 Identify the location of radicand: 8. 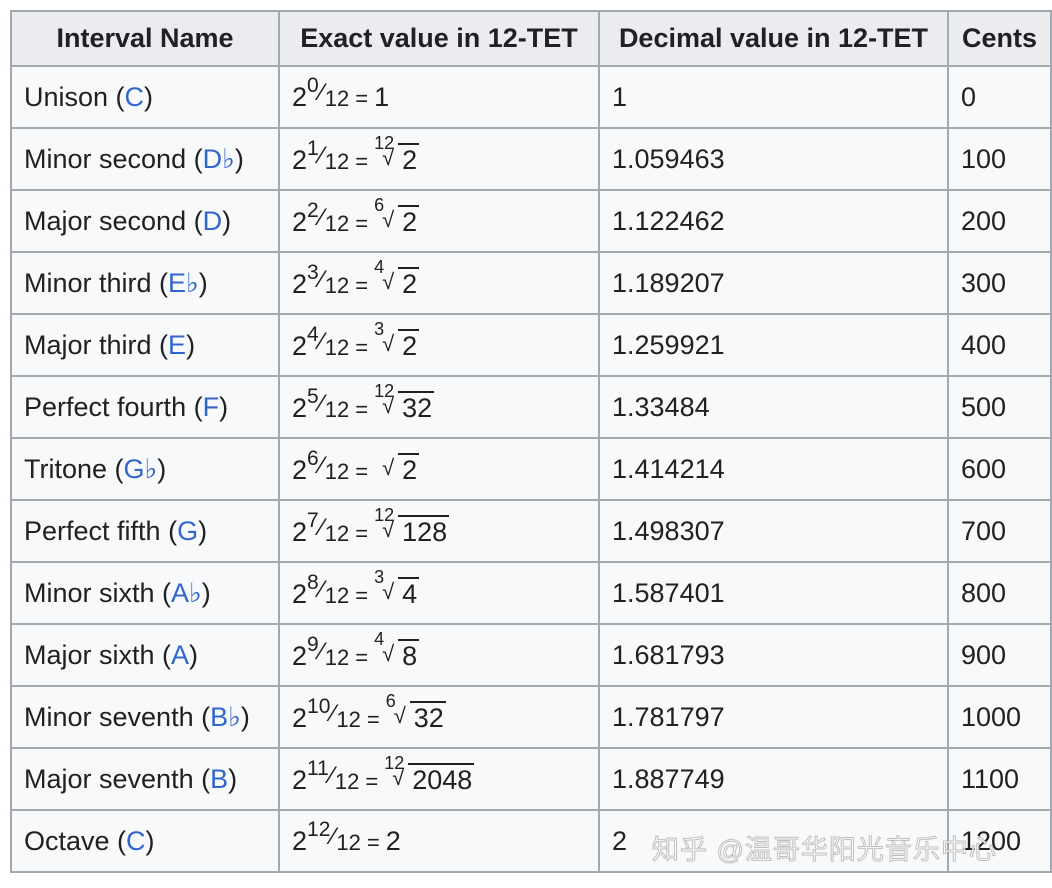
(409, 653).